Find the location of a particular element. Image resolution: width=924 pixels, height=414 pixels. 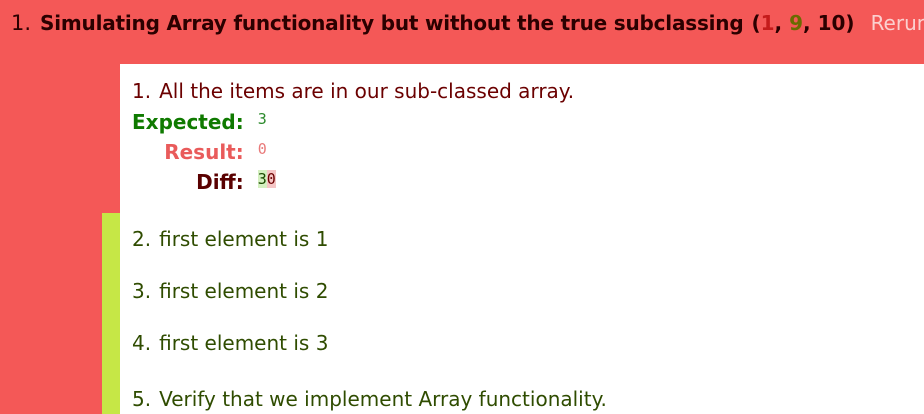

expected-label: Expected: is located at coordinates (188, 122).